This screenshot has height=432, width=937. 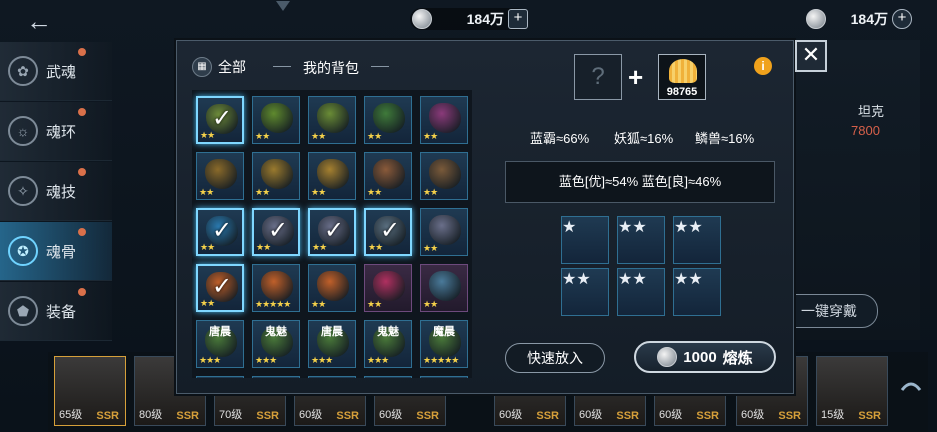 I want to click on nav-item-soul-skill: ✧ 魂技, so click(x=56, y=191).